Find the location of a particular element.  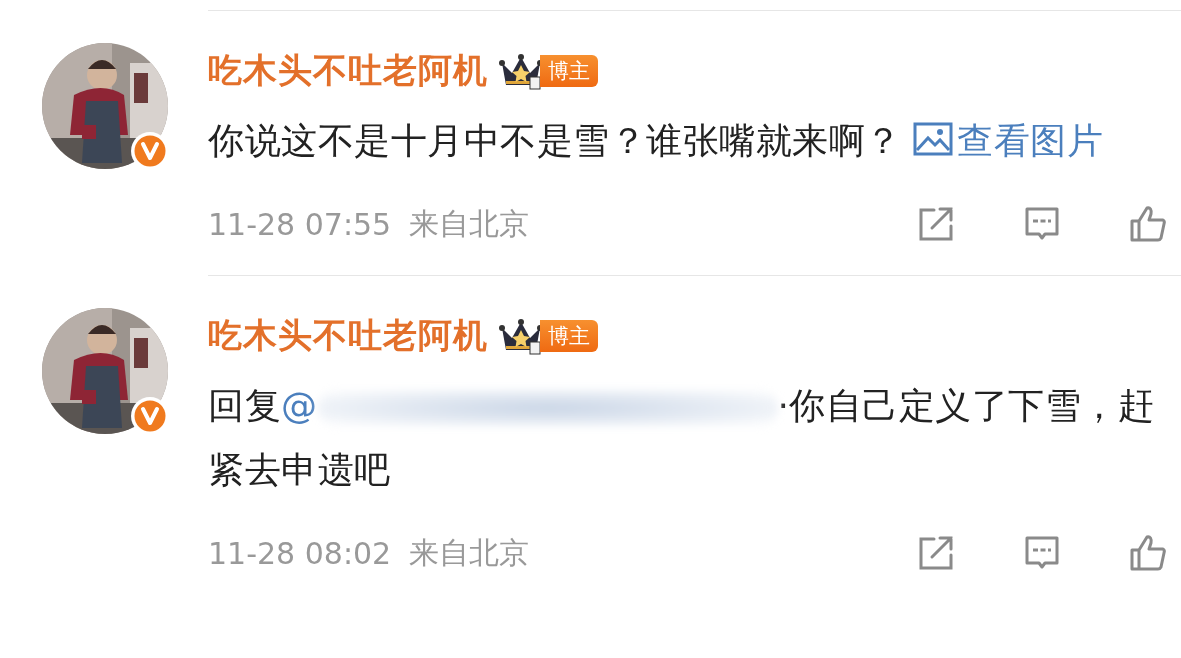

timestamp: 11-28 08:02 is located at coordinates (300, 553).